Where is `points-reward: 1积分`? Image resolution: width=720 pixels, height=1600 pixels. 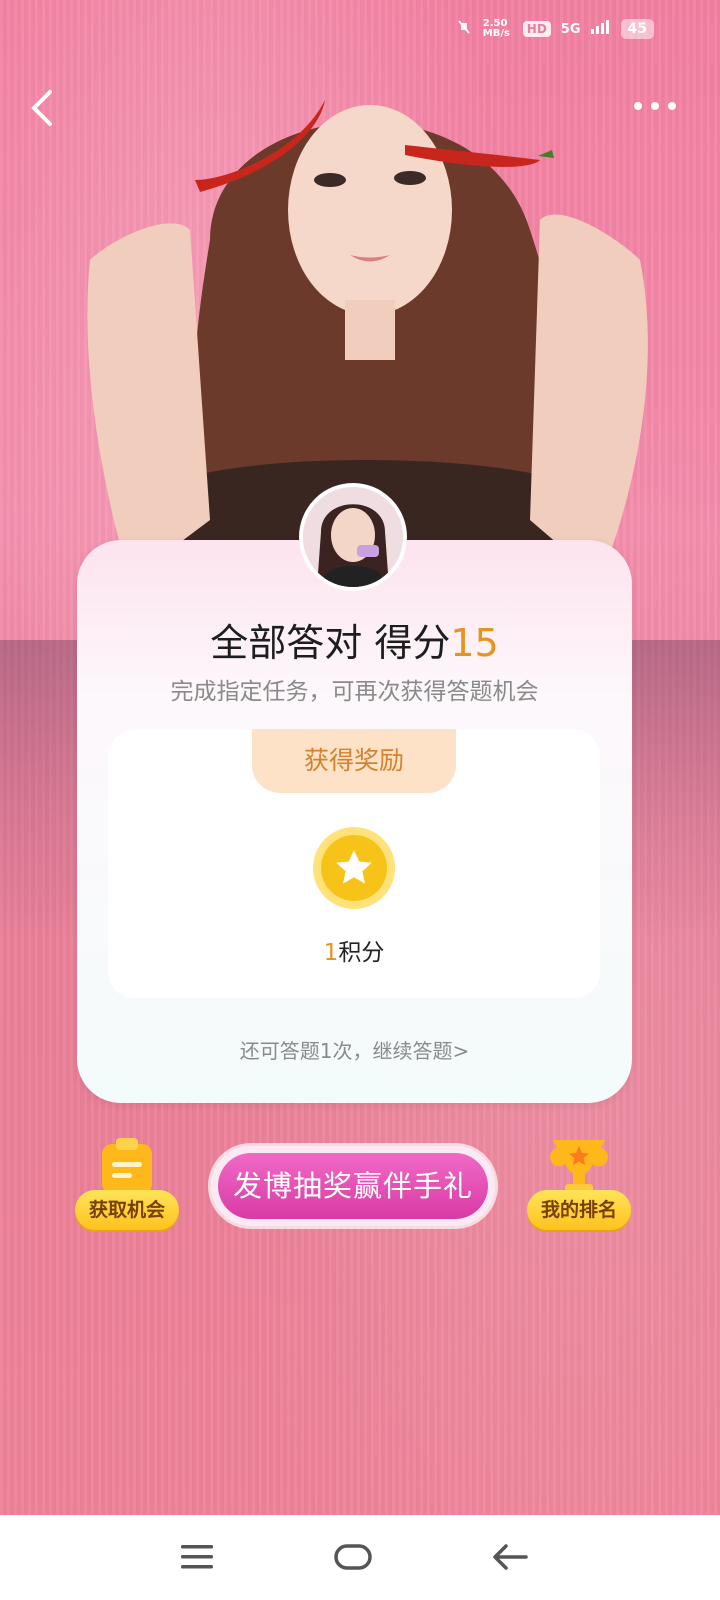 points-reward: 1积分 is located at coordinates (354, 950).